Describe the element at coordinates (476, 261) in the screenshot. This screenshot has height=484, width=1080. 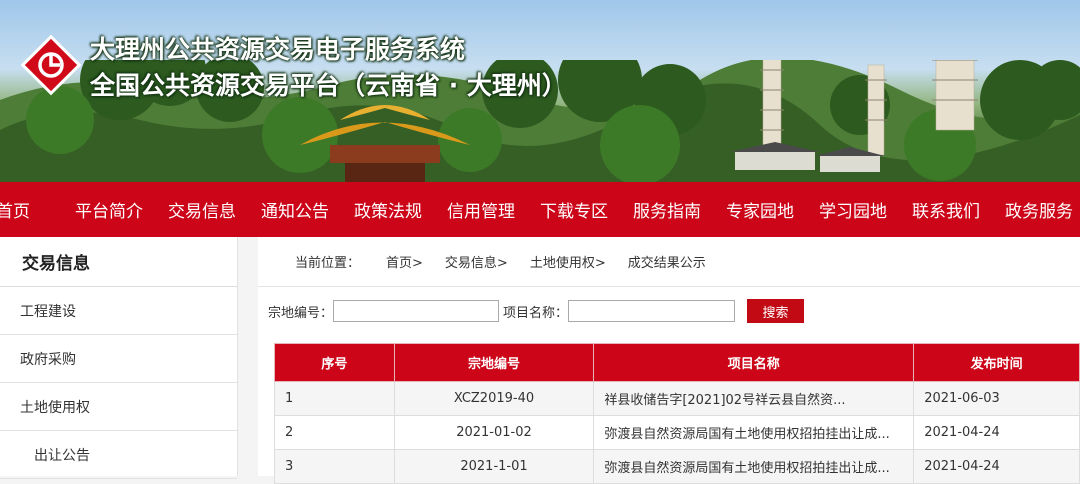
I see `breadcrumb-trade-info: 交易信息>` at that location.